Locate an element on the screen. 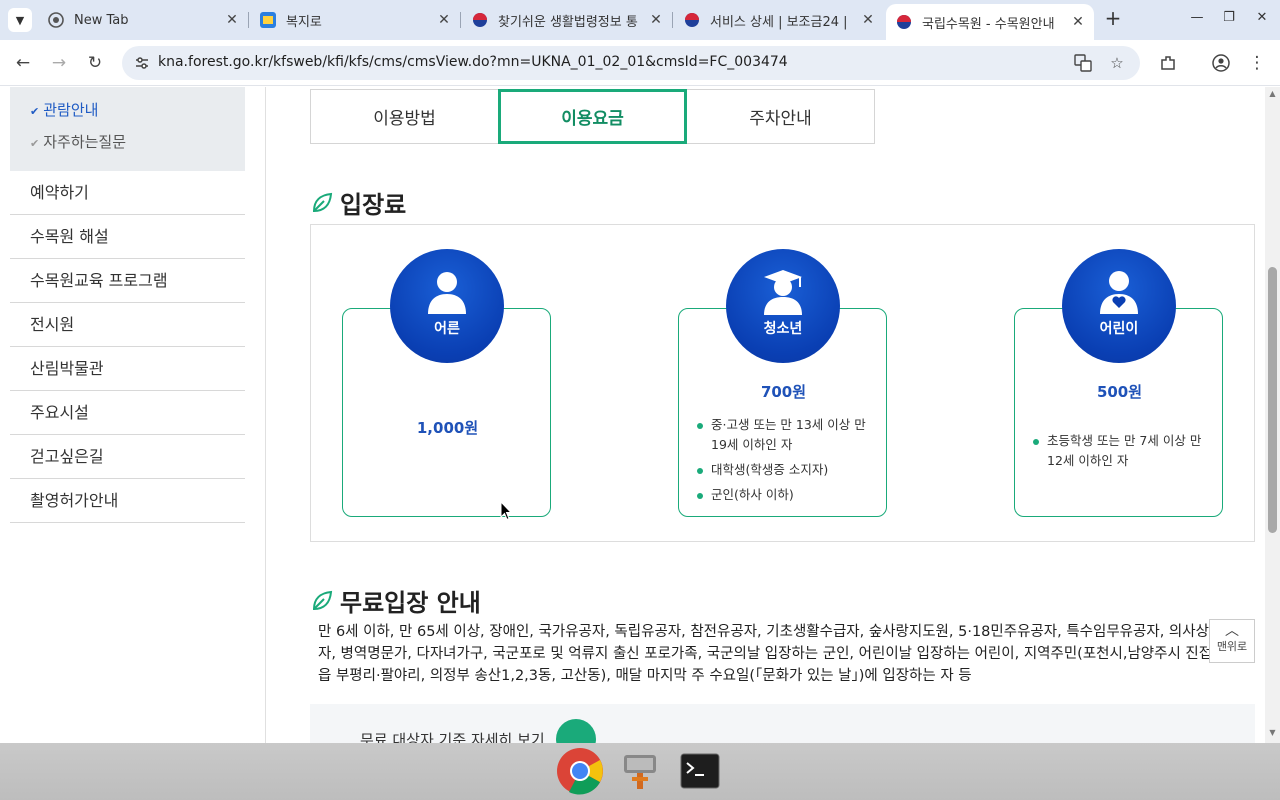  category-badge-youth: 청소년 is located at coordinates (783, 306).